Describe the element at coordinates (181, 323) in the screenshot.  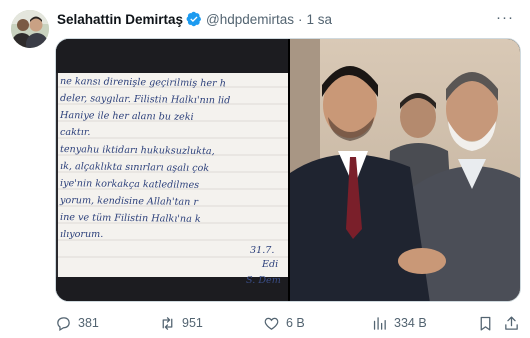
I see `repost-button: 951` at that location.